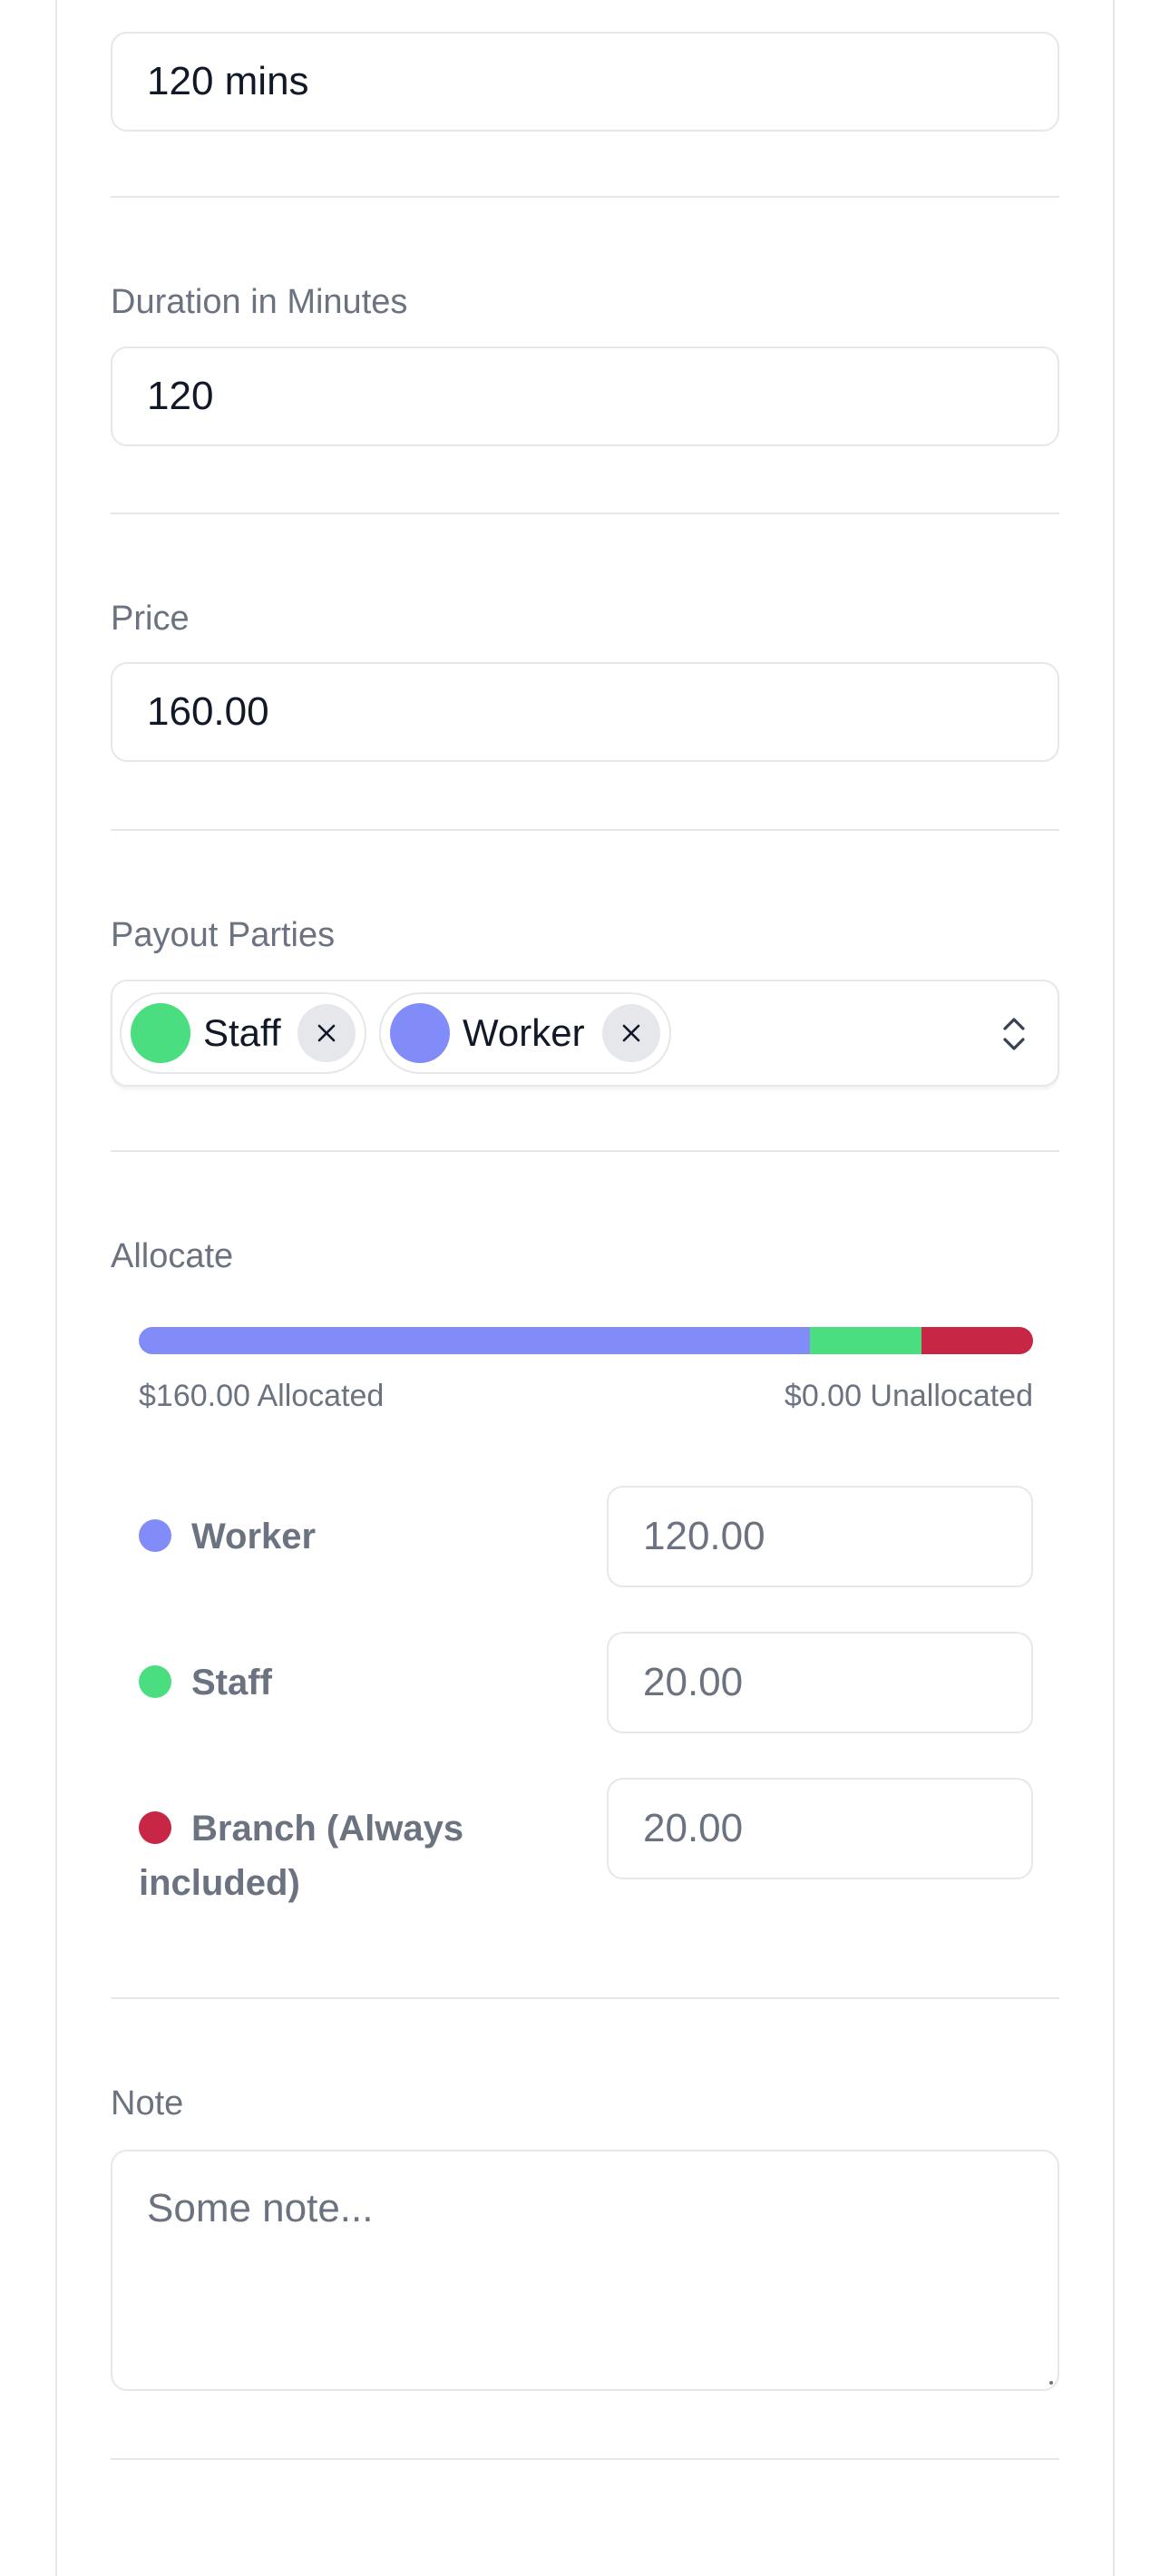  I want to click on branch-amount-value: 20.00, so click(693, 1828).